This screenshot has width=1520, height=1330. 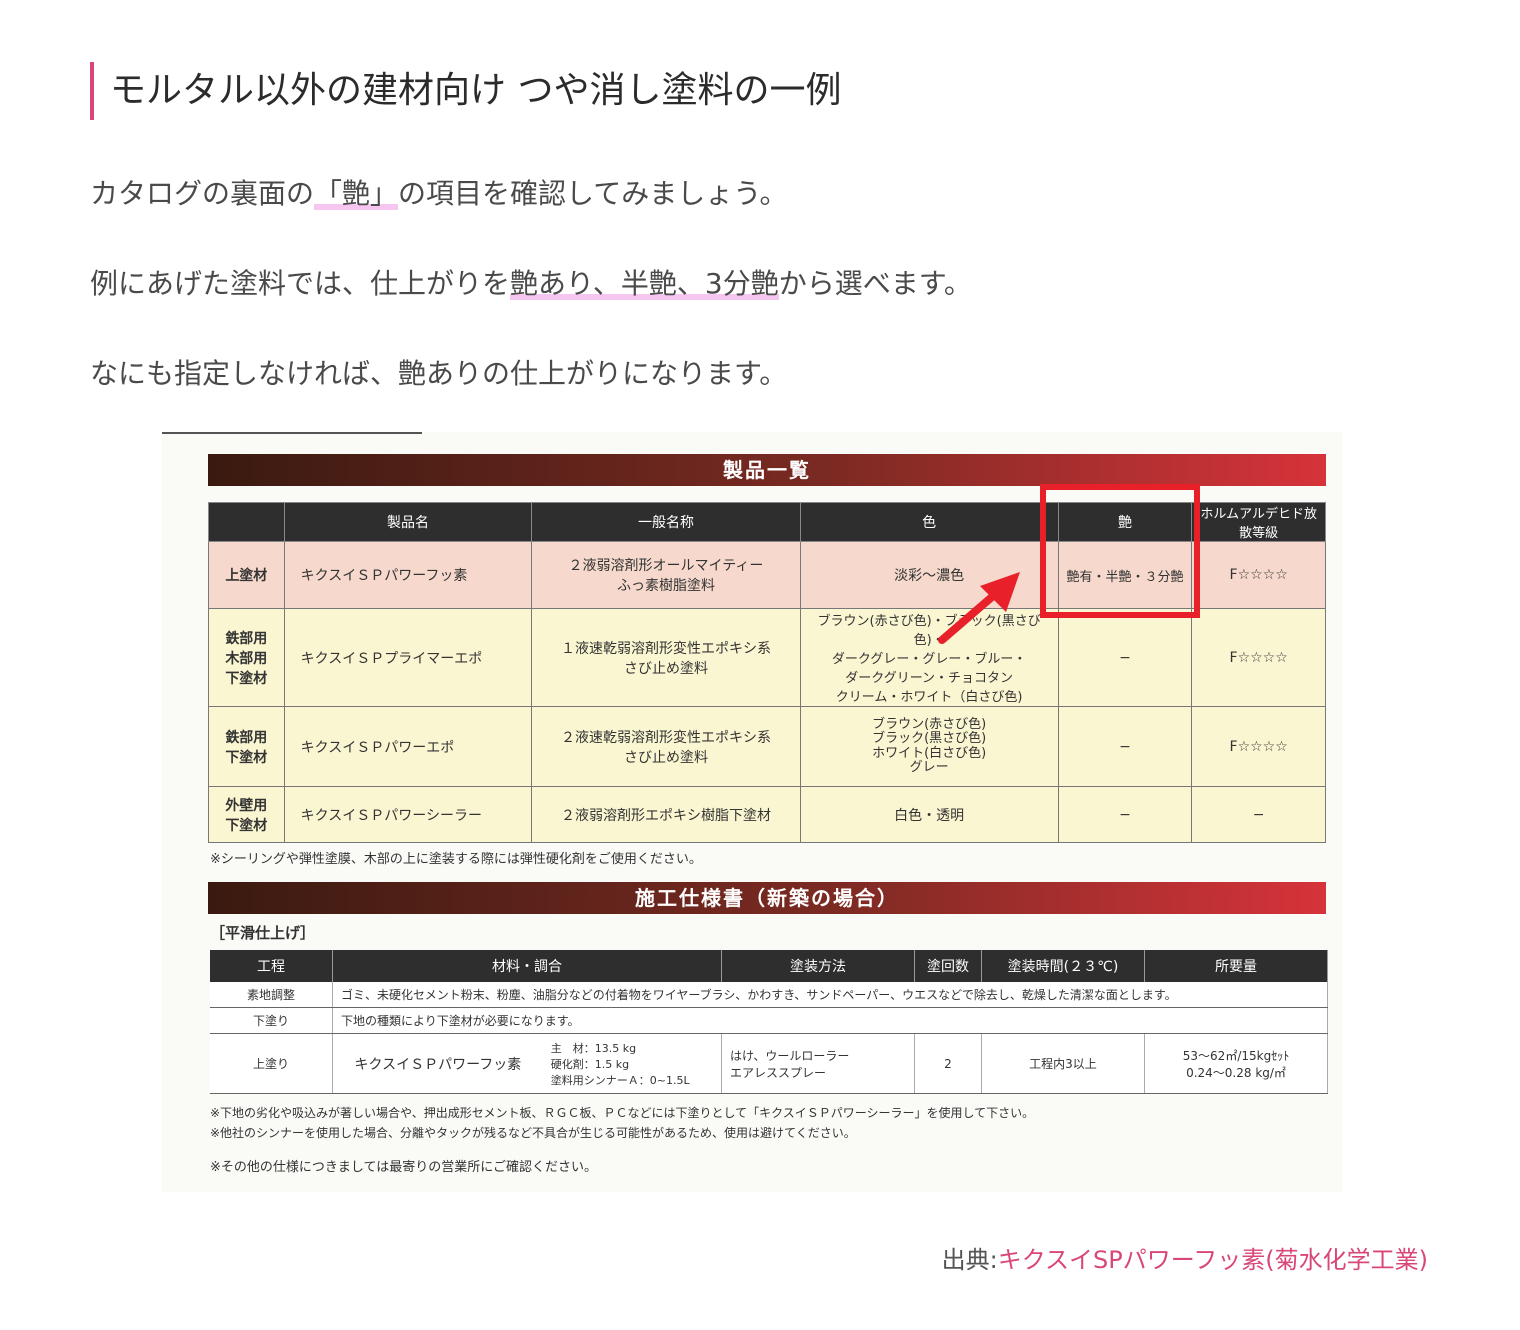 I want to click on spec-amount-cell: 53〜62㎡/15kgｾｯﾄ 0.24〜0.28 kg/㎡, so click(x=1236, y=1063).